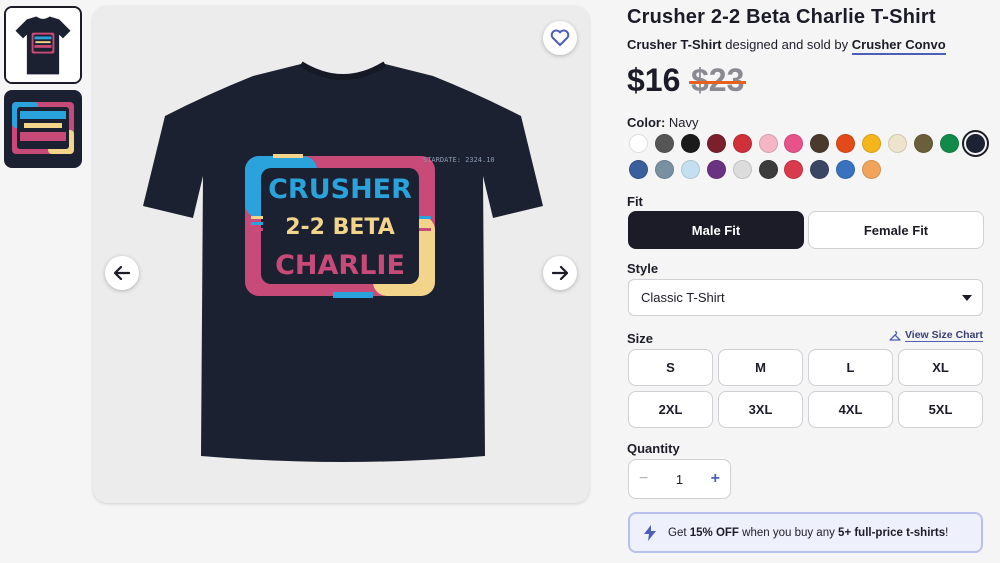  Describe the element at coordinates (653, 448) in the screenshot. I see `quantity-label: Quantity` at that location.